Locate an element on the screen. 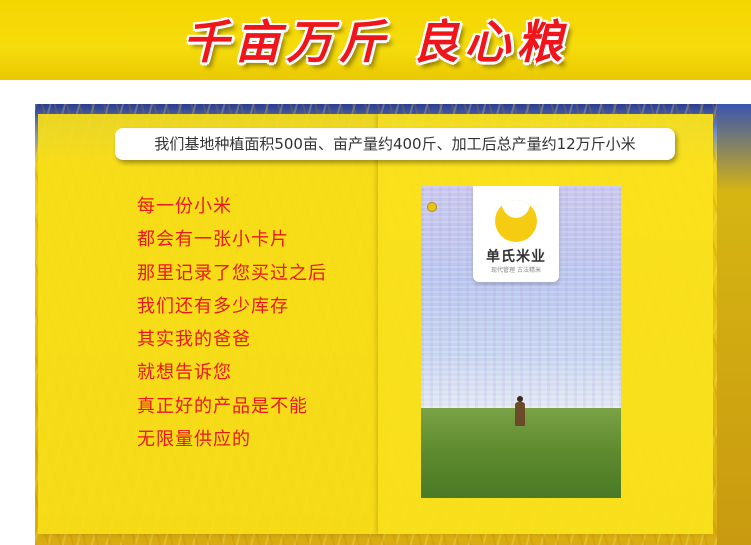  page-headline: 千亩万斤 良心粮 is located at coordinates (375, 42).